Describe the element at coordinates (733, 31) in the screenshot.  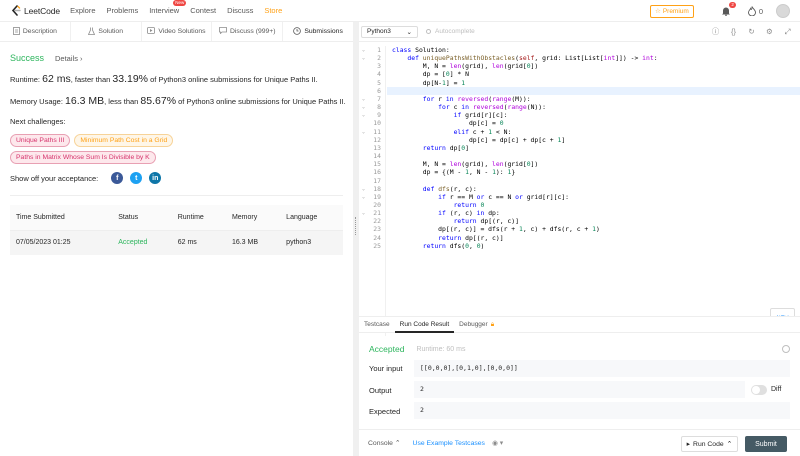
I see `braces-icon: {}` at that location.